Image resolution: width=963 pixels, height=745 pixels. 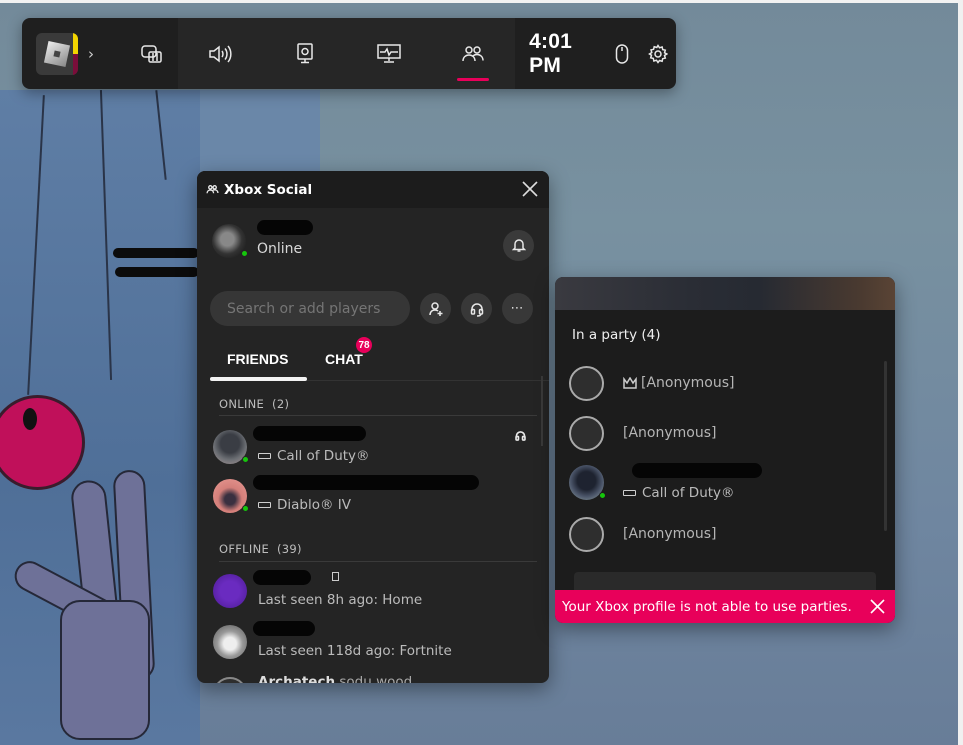 I want to click on capture-widget-button, so click(x=305, y=53).